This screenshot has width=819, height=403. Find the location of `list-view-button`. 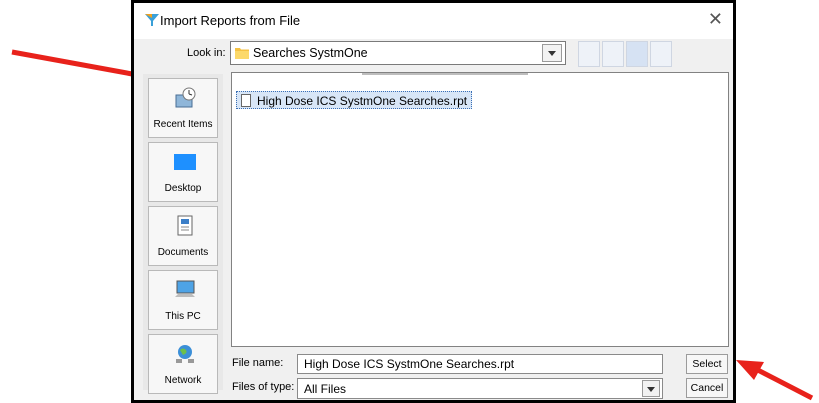

list-view-button is located at coordinates (637, 54).